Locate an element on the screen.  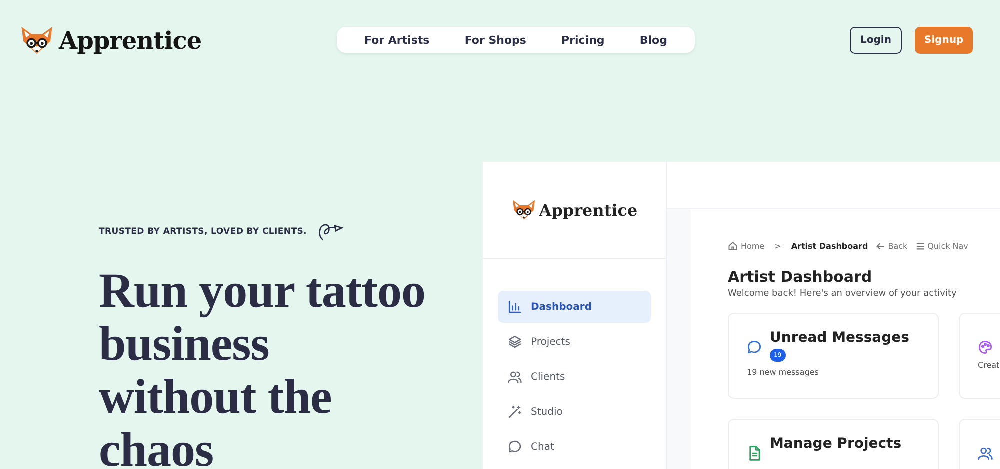
stat-card: Manage Projects is located at coordinates (833, 444).